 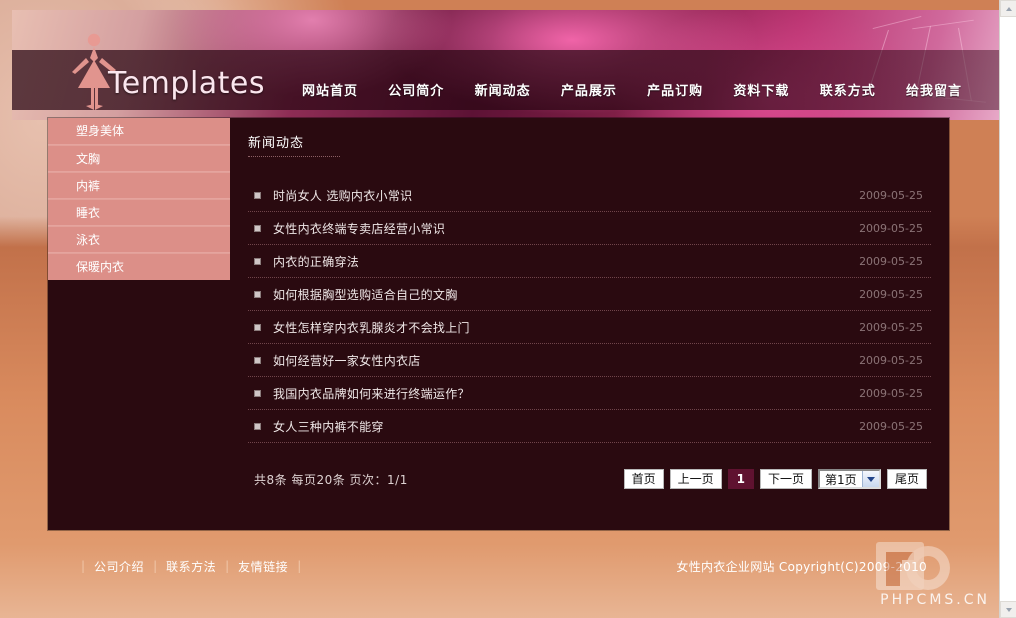 I want to click on pagination-status: 共8条 每页20条 页次：1/1, so click(x=331, y=479).